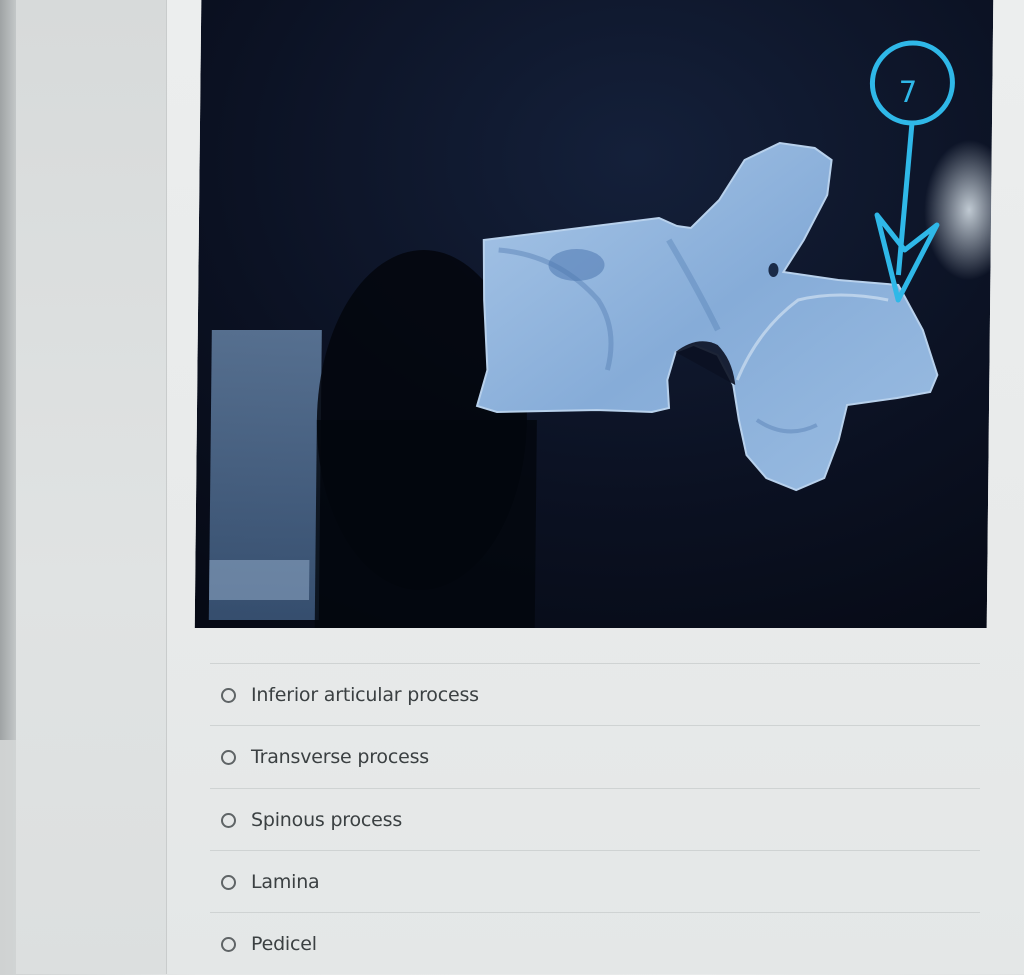 The width and height of the screenshot is (1024, 975). Describe the element at coordinates (595, 694) in the screenshot. I see `option-inferior-articular-process: Inferior articular process` at that location.